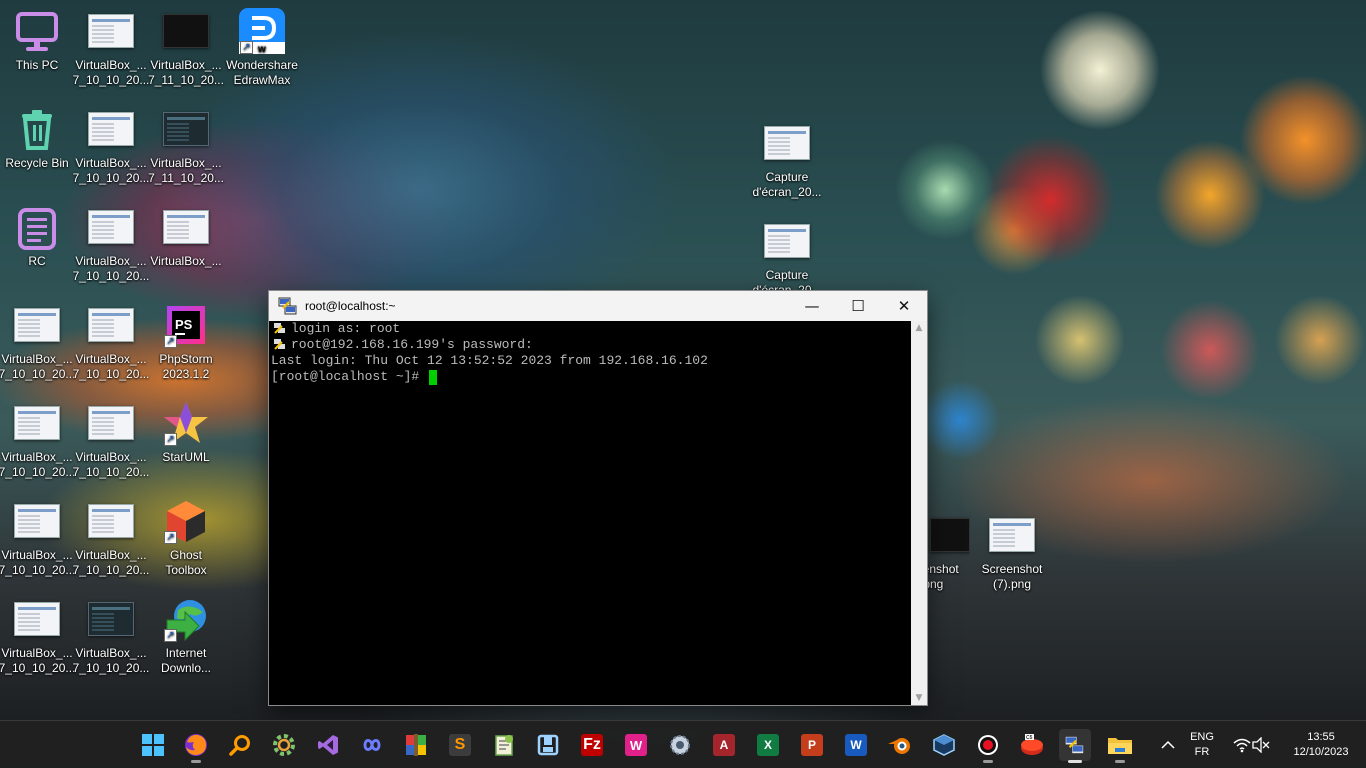 This screenshot has height=768, width=1366. I want to click on running-indicator, so click(1120, 761).